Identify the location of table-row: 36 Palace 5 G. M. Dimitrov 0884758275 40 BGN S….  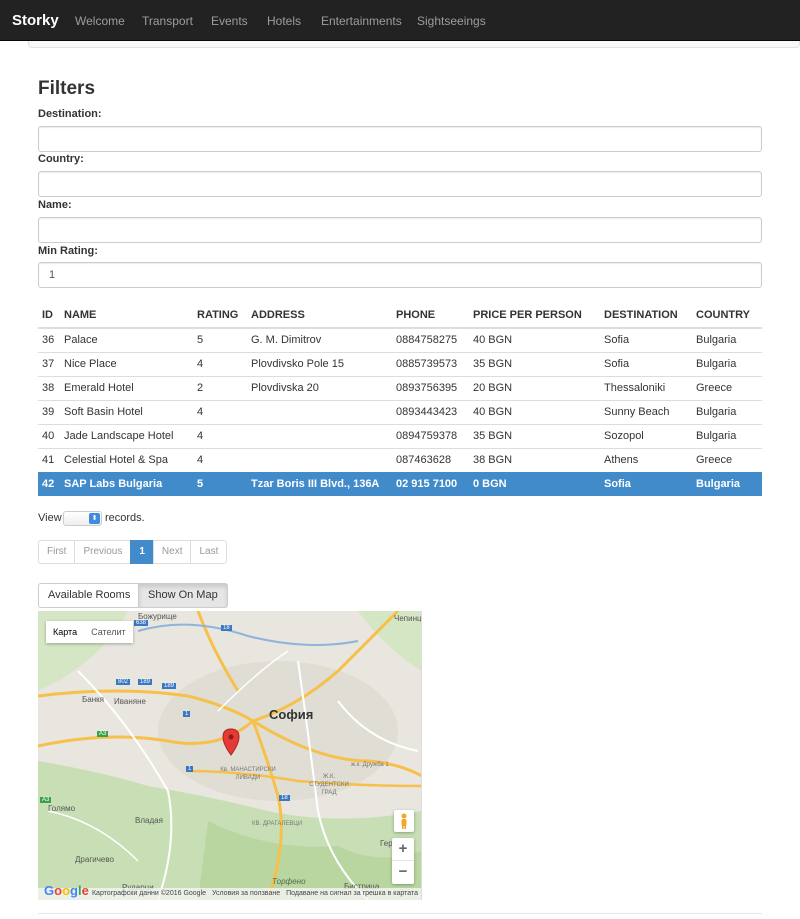
(400, 339).